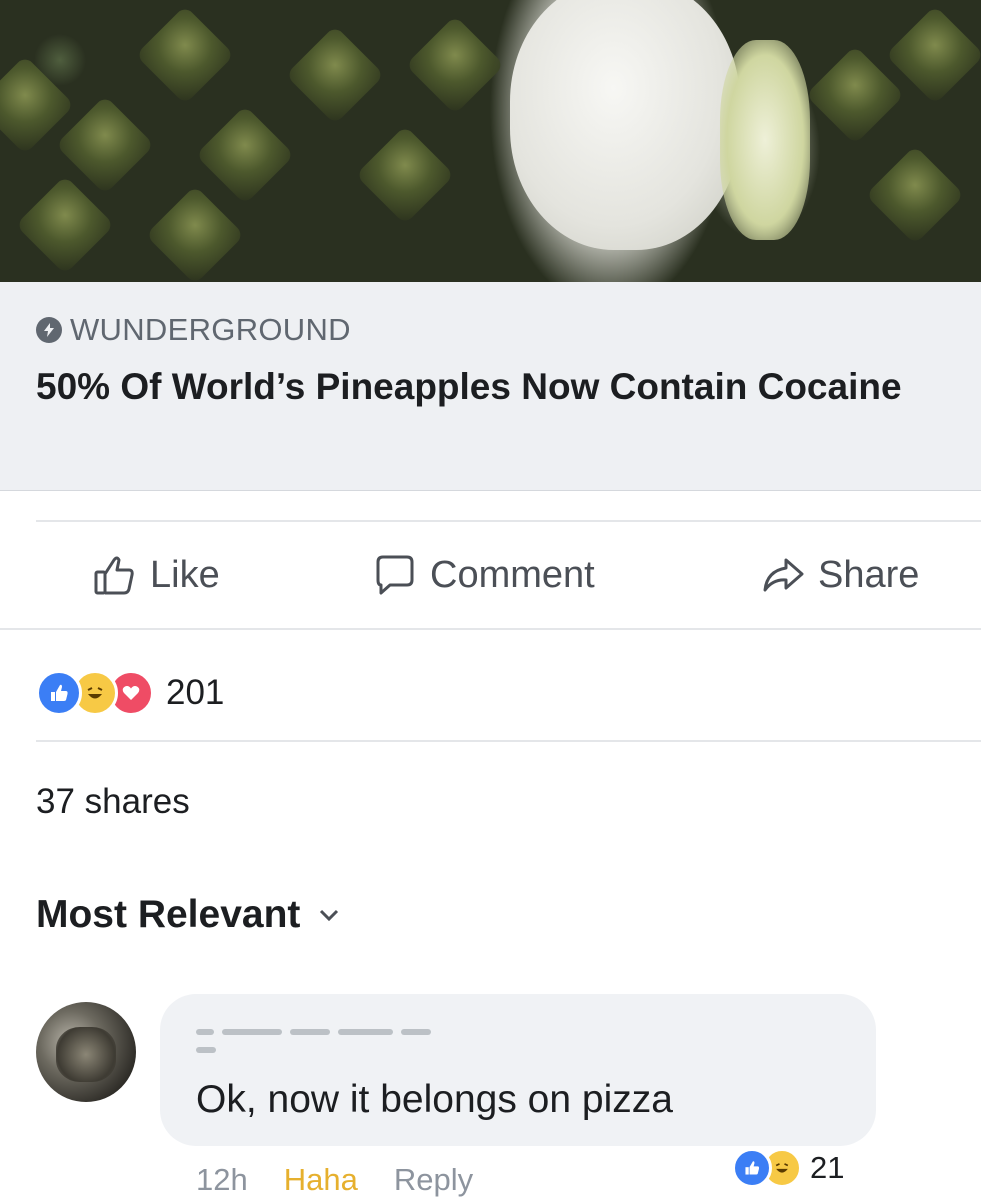 The image size is (981, 1200). I want to click on share-button: Share, so click(839, 575).